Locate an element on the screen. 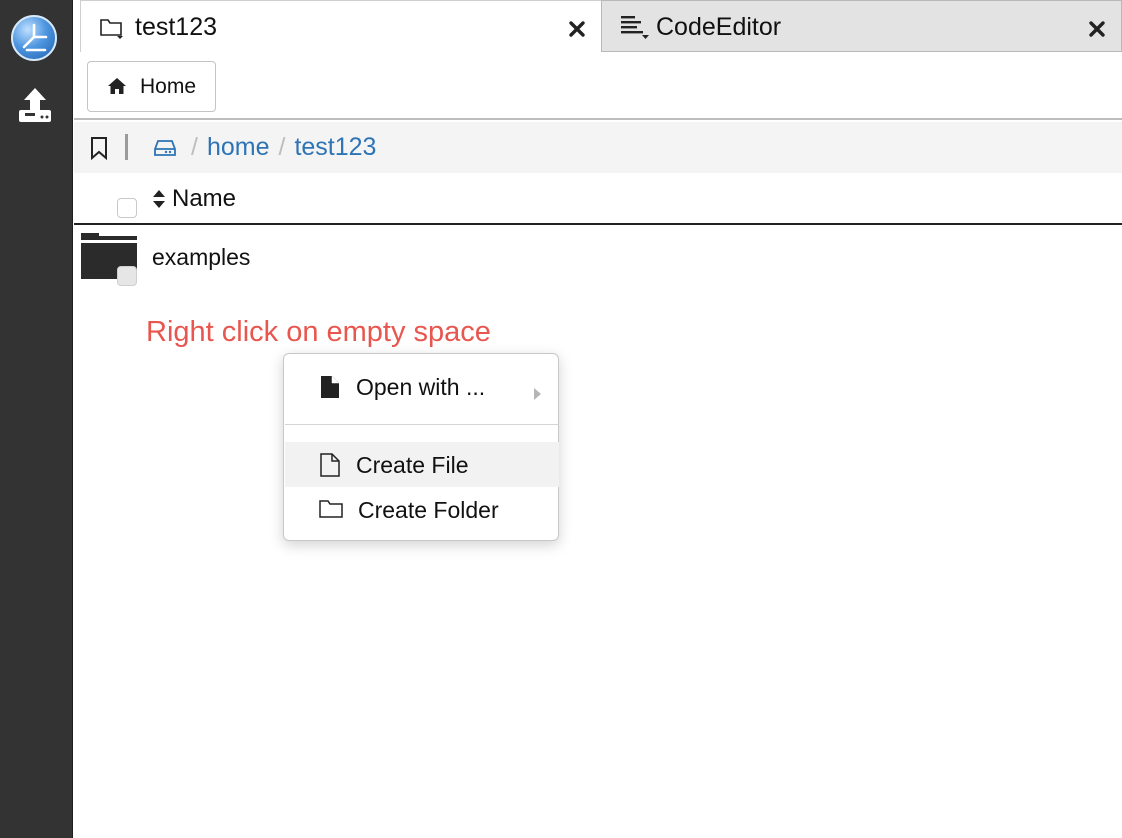  context-menu: Open with ... Create File Create Folder is located at coordinates (421, 447).